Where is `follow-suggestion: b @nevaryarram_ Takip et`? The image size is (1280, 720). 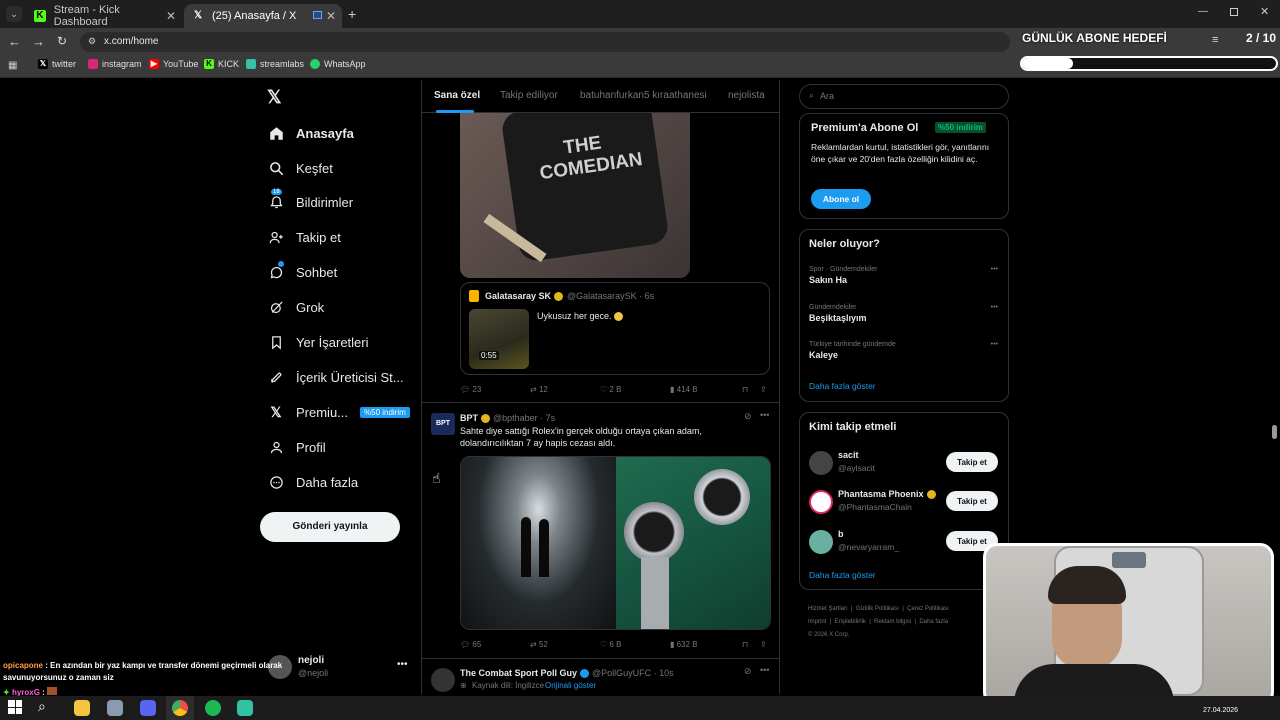 follow-suggestion: b @nevaryarram_ Takip et is located at coordinates (904, 542).